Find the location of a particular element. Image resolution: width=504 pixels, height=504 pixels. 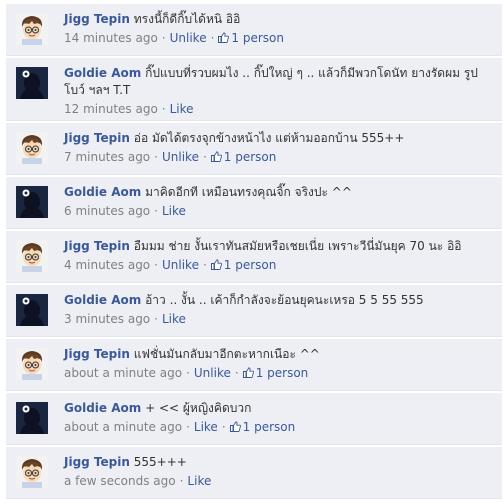

comment-item: Jigg Tepin 555+++ a few seconds ago · Like is located at coordinates (254, 473).